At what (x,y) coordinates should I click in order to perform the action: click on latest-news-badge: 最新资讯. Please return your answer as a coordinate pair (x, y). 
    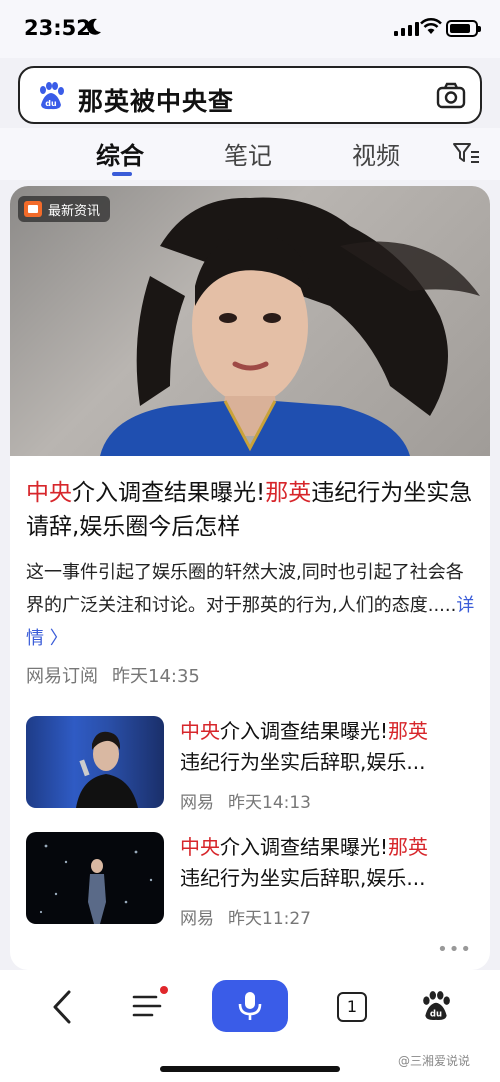
    Looking at the image, I should click on (64, 209).